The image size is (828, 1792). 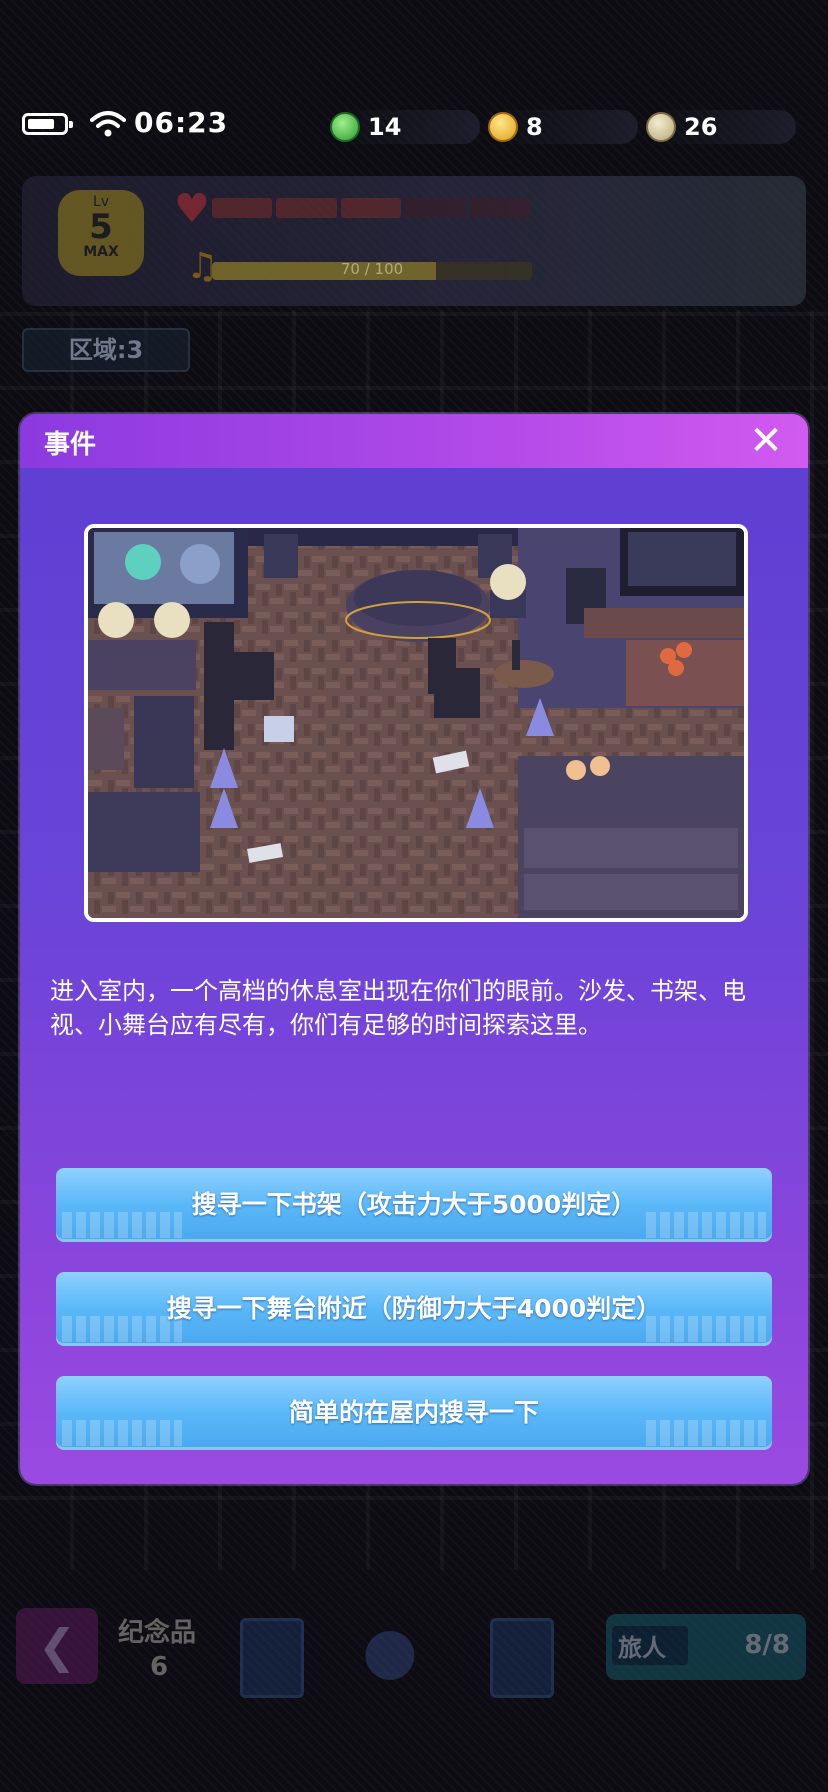 I want to click on bottom-bar: ❮ 纪念品 6 ● 旅人 8/8, so click(x=414, y=1638).